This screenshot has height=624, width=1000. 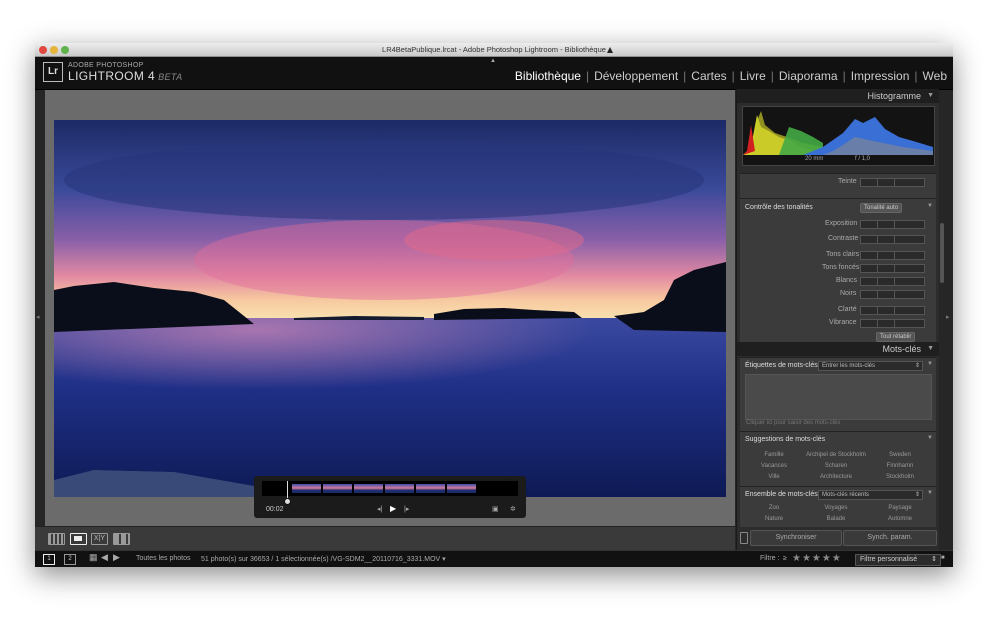 What do you see at coordinates (774, 477) in the screenshot?
I see `suggestion-keyword: Ville` at bounding box center [774, 477].